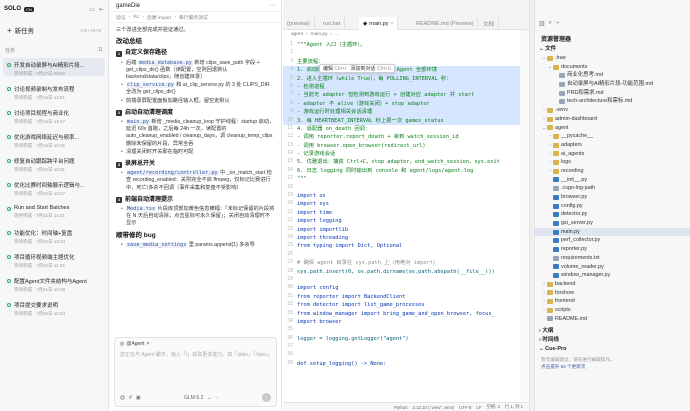  I want to click on task-item: 功能优化：时间轴+复盘 等待完成 · 7月22日 13:34, so click(54, 235).